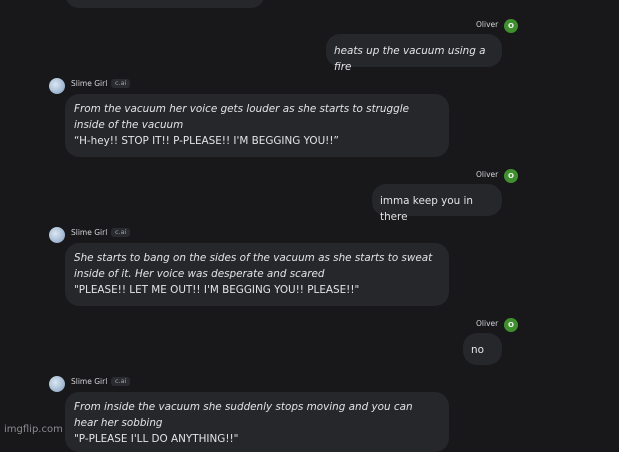  Describe the element at coordinates (477, 350) in the screenshot. I see `user-message-text: no` at that location.